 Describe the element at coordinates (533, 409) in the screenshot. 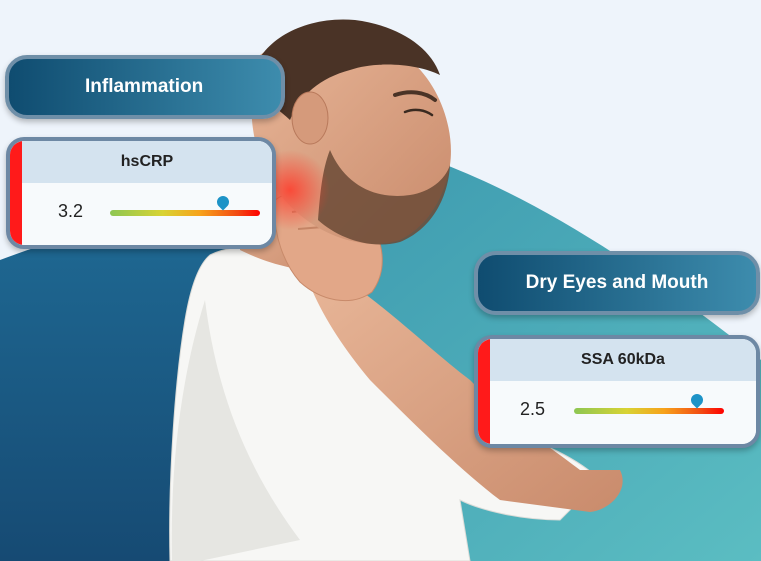

I see `marker-value: 2.5` at that location.